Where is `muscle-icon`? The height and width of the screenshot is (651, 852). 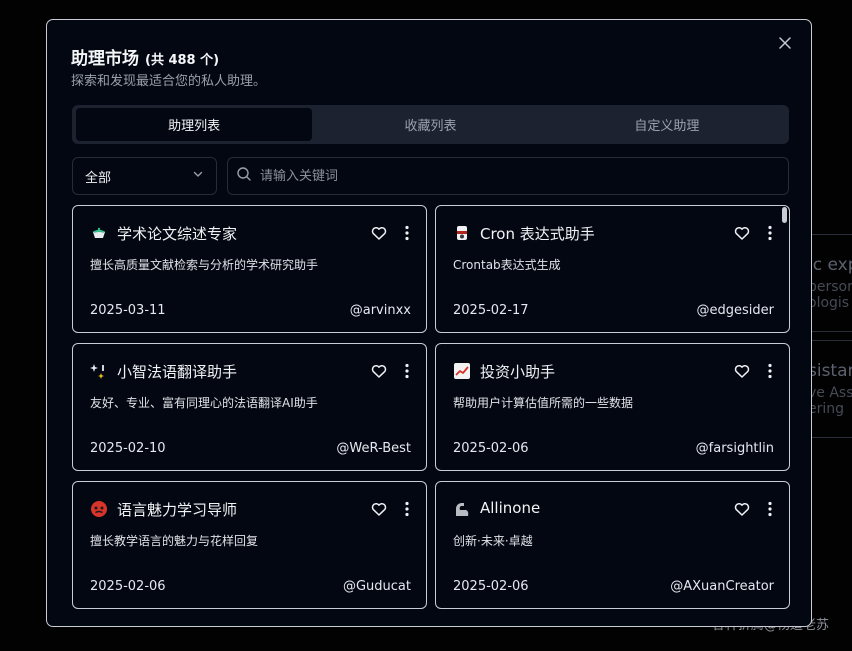 muscle-icon is located at coordinates (462, 509).